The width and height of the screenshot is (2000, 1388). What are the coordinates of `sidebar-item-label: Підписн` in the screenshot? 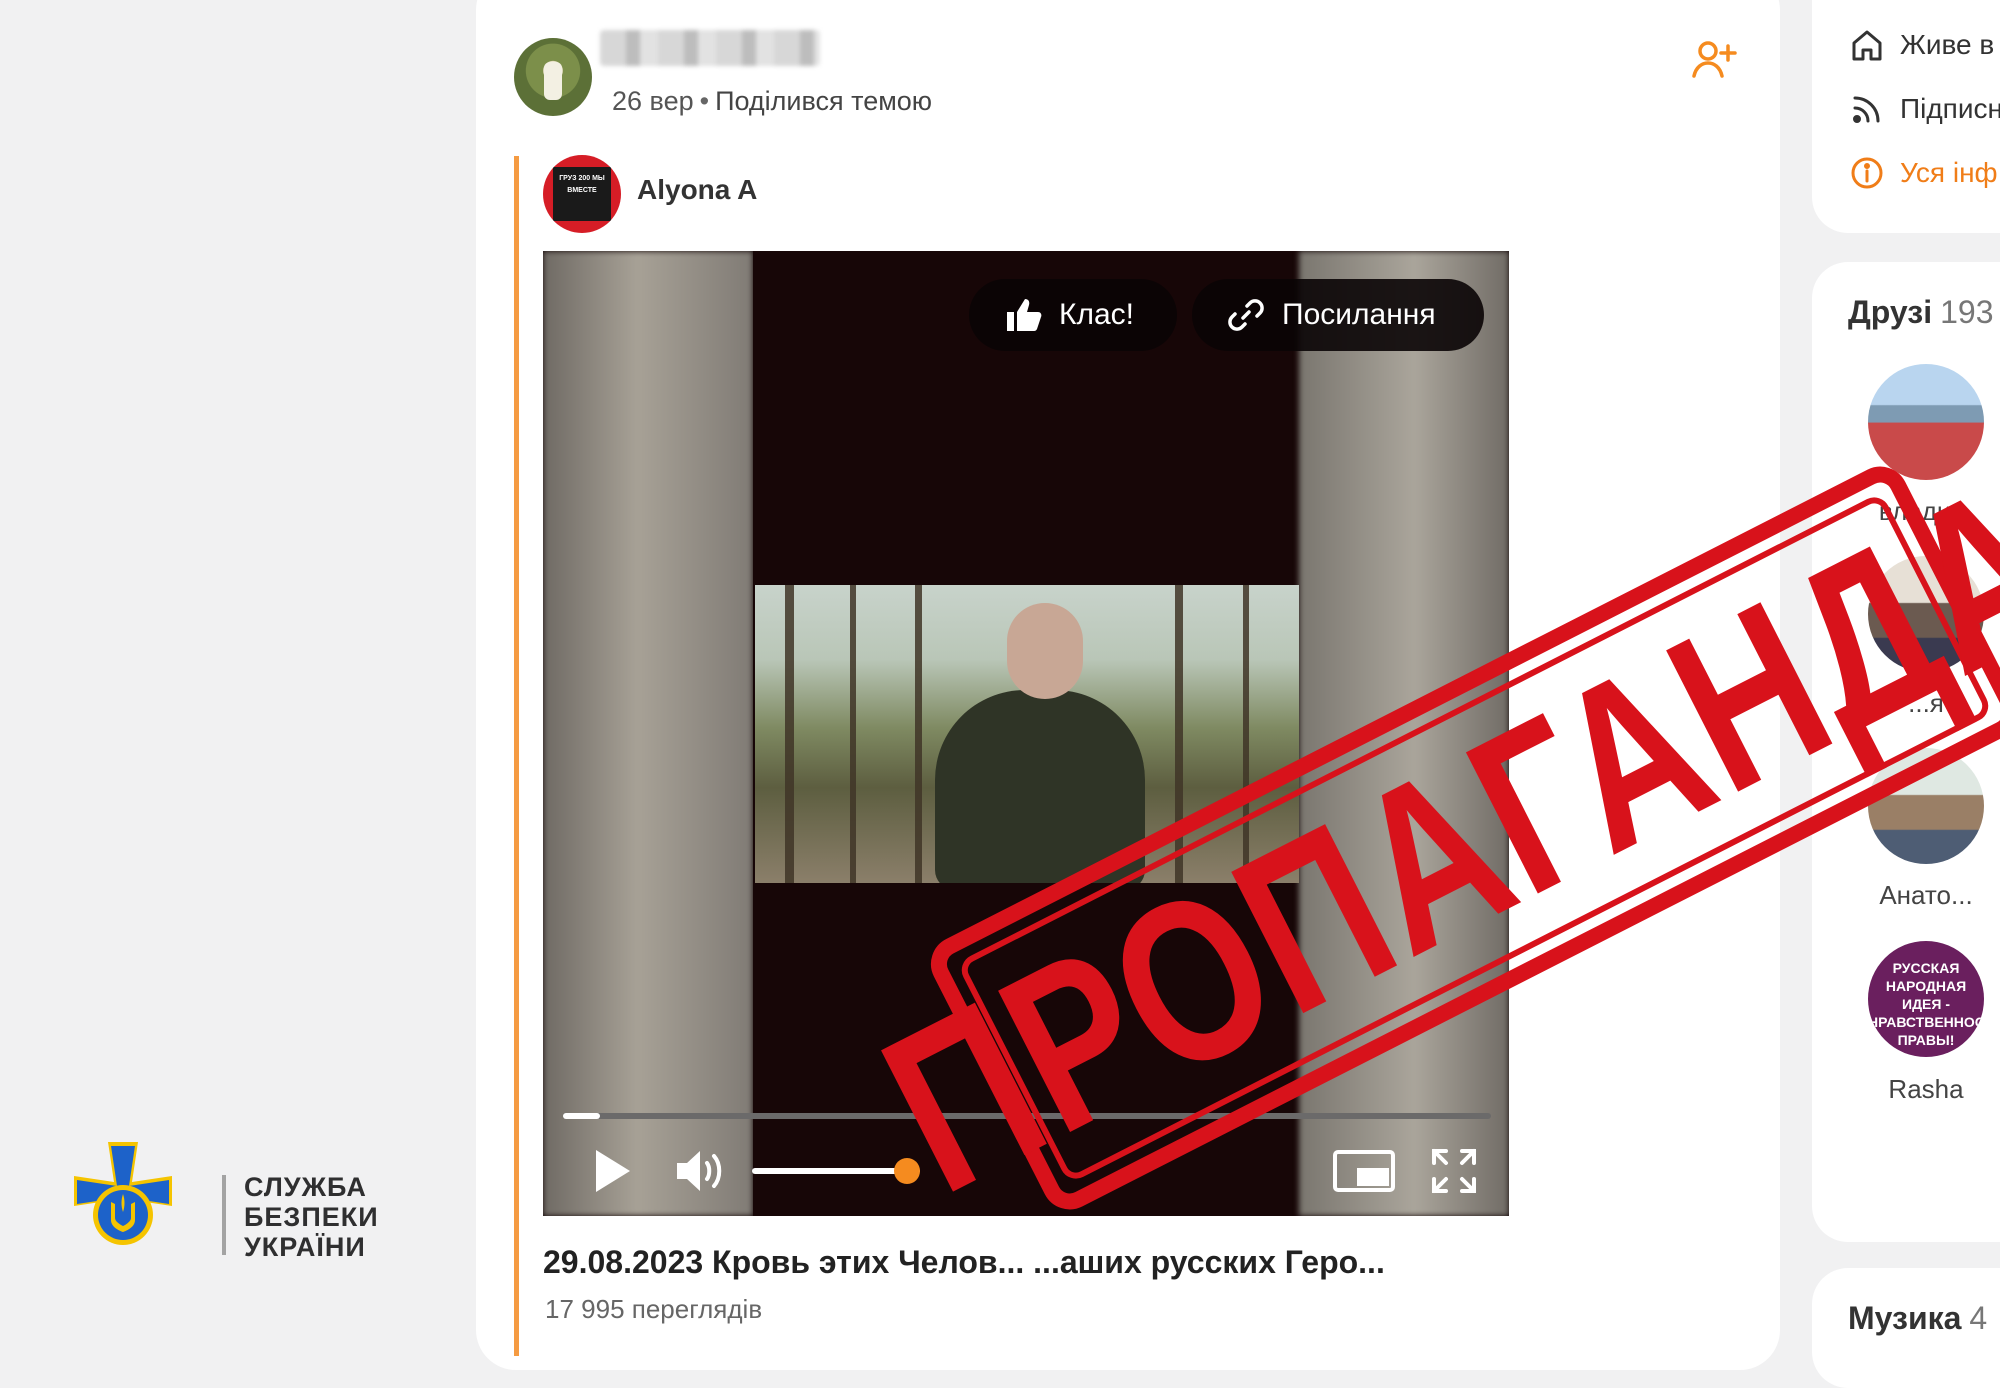 It's located at (1950, 108).